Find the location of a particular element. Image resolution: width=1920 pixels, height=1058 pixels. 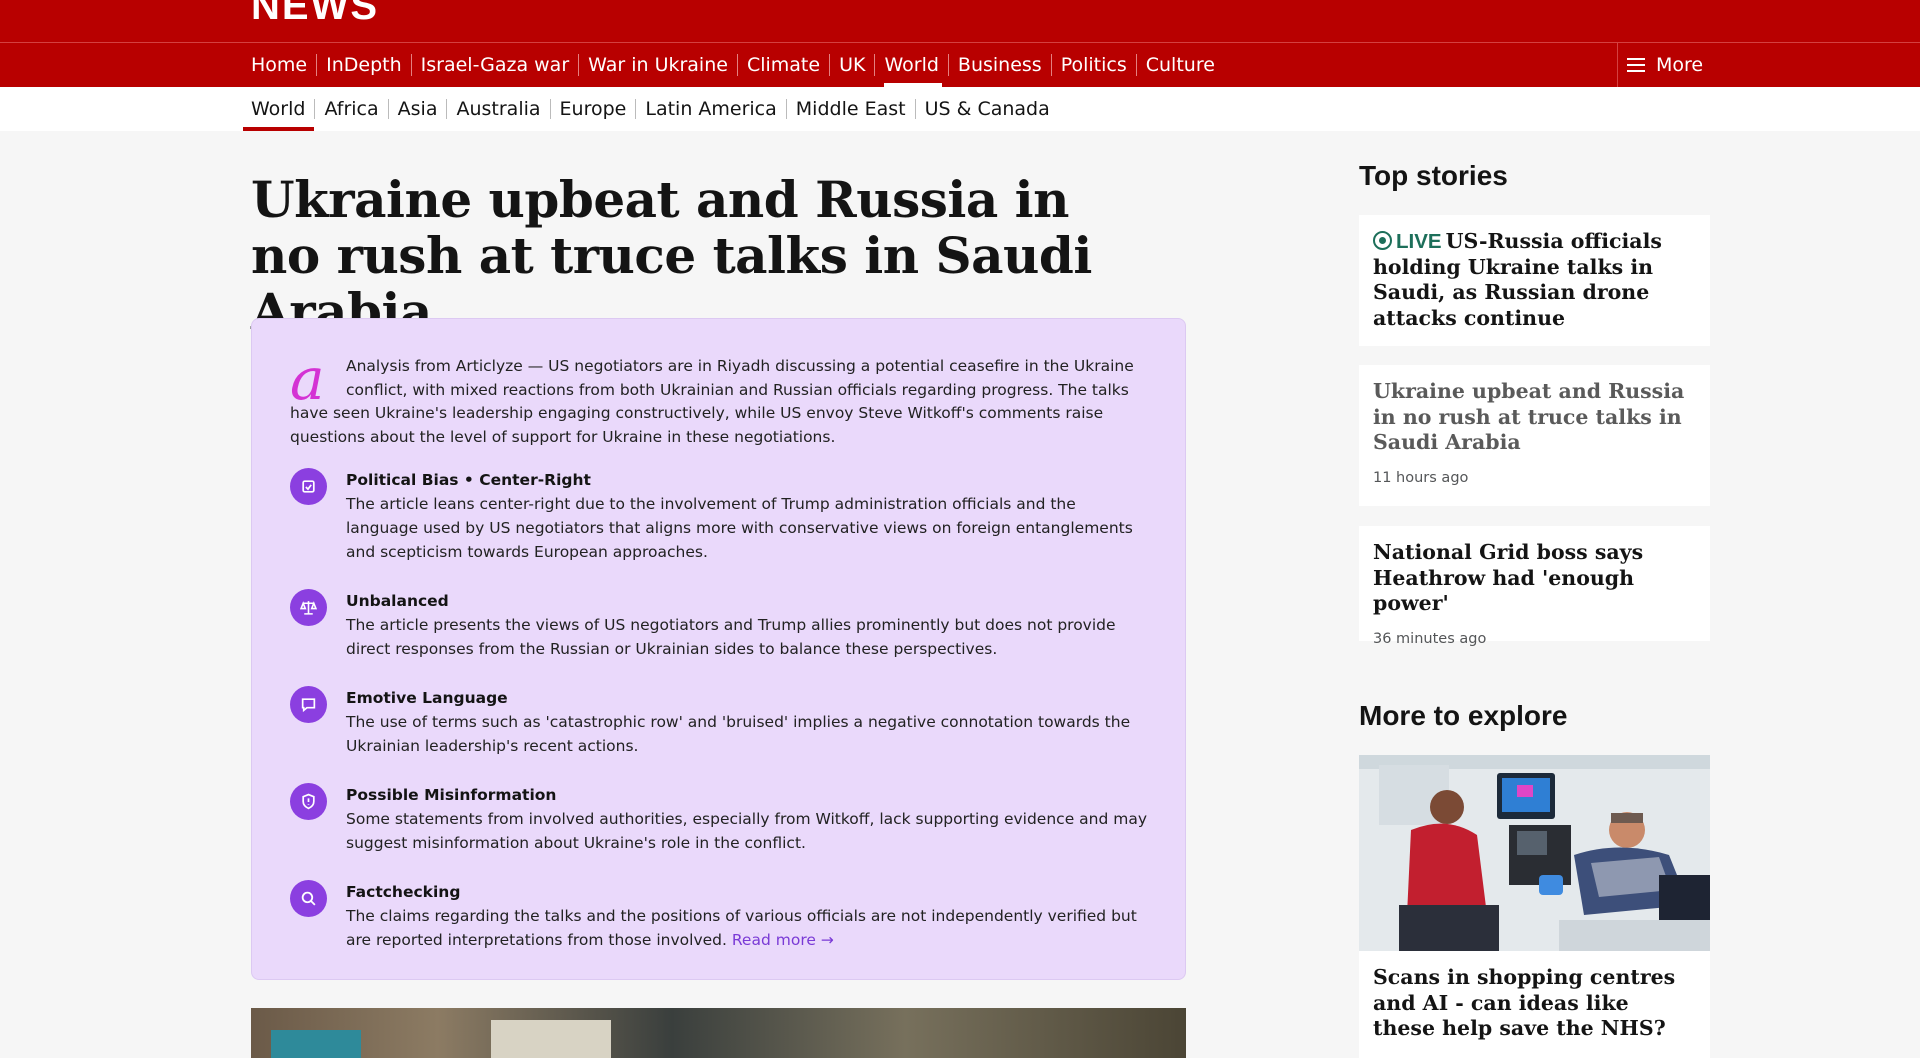

masthead: NEWS is located at coordinates (960, 21).